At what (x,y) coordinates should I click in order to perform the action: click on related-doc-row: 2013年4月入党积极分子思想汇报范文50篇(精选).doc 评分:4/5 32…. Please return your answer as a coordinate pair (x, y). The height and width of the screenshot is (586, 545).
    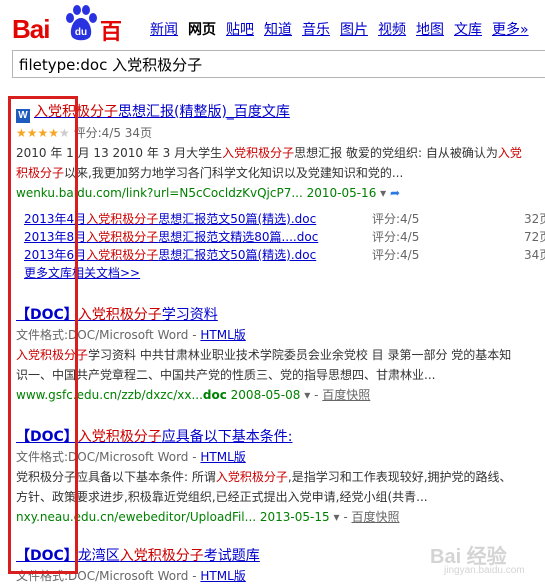
    Looking at the image, I should click on (284, 219).